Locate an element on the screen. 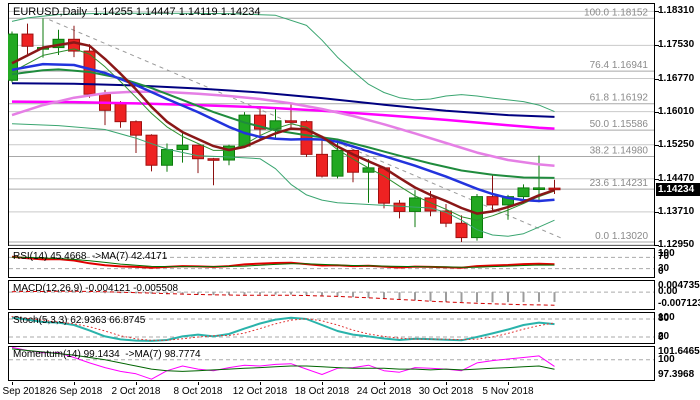 The image size is (700, 400). date-label: 18 Oct 2018 is located at coordinates (322, 391).